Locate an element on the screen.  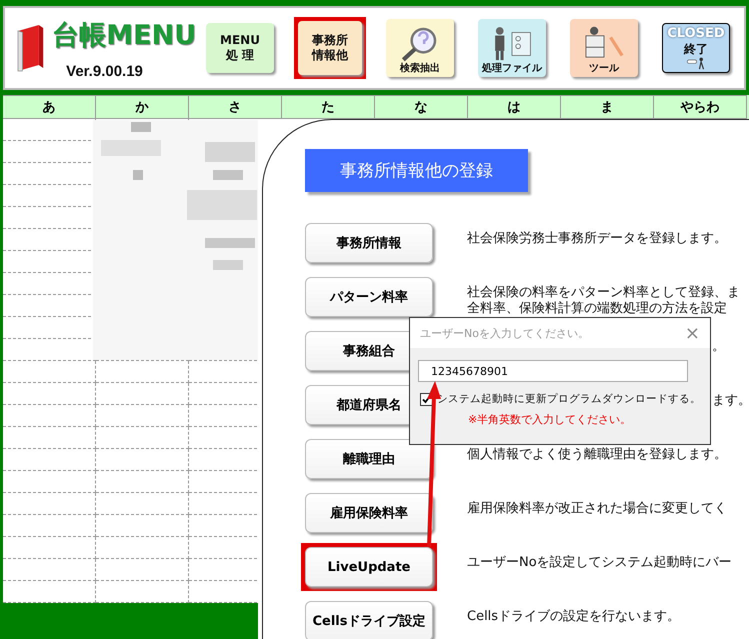
app-title: 台帳MENU is located at coordinates (124, 35).